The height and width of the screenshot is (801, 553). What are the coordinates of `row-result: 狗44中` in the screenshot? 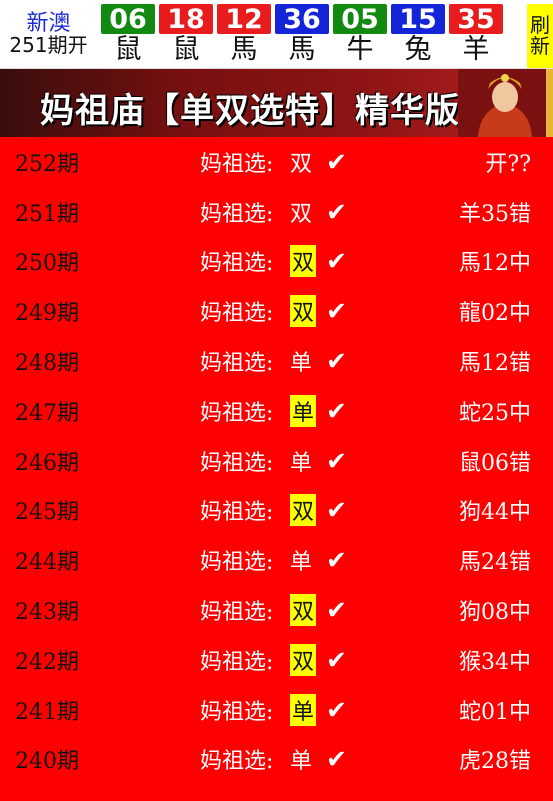 It's located at (495, 513).